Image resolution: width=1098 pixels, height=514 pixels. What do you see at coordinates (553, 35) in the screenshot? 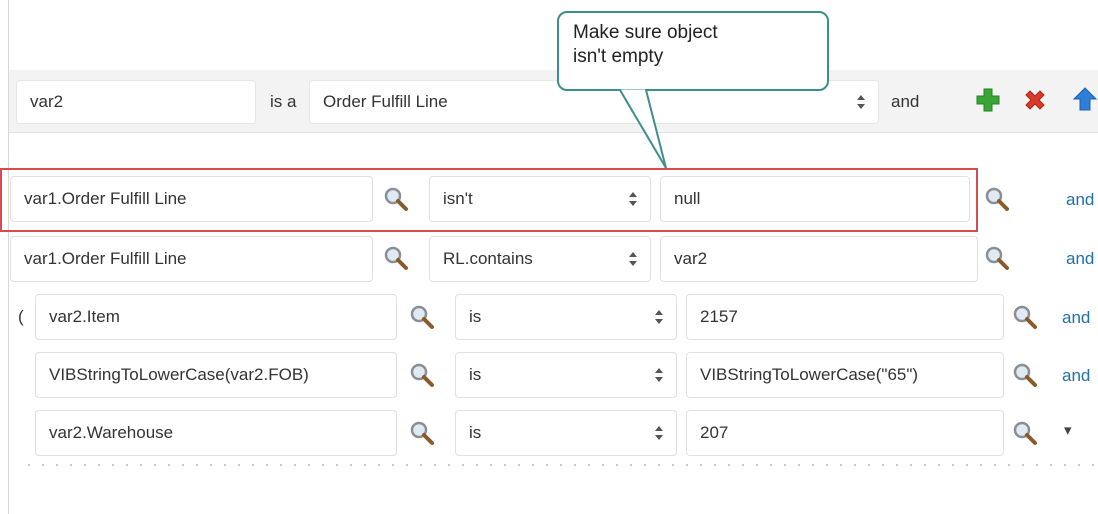
I see `top-area` at bounding box center [553, 35].